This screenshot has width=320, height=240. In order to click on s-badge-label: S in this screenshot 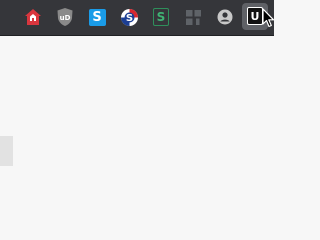, I will do `click(97, 17)`.